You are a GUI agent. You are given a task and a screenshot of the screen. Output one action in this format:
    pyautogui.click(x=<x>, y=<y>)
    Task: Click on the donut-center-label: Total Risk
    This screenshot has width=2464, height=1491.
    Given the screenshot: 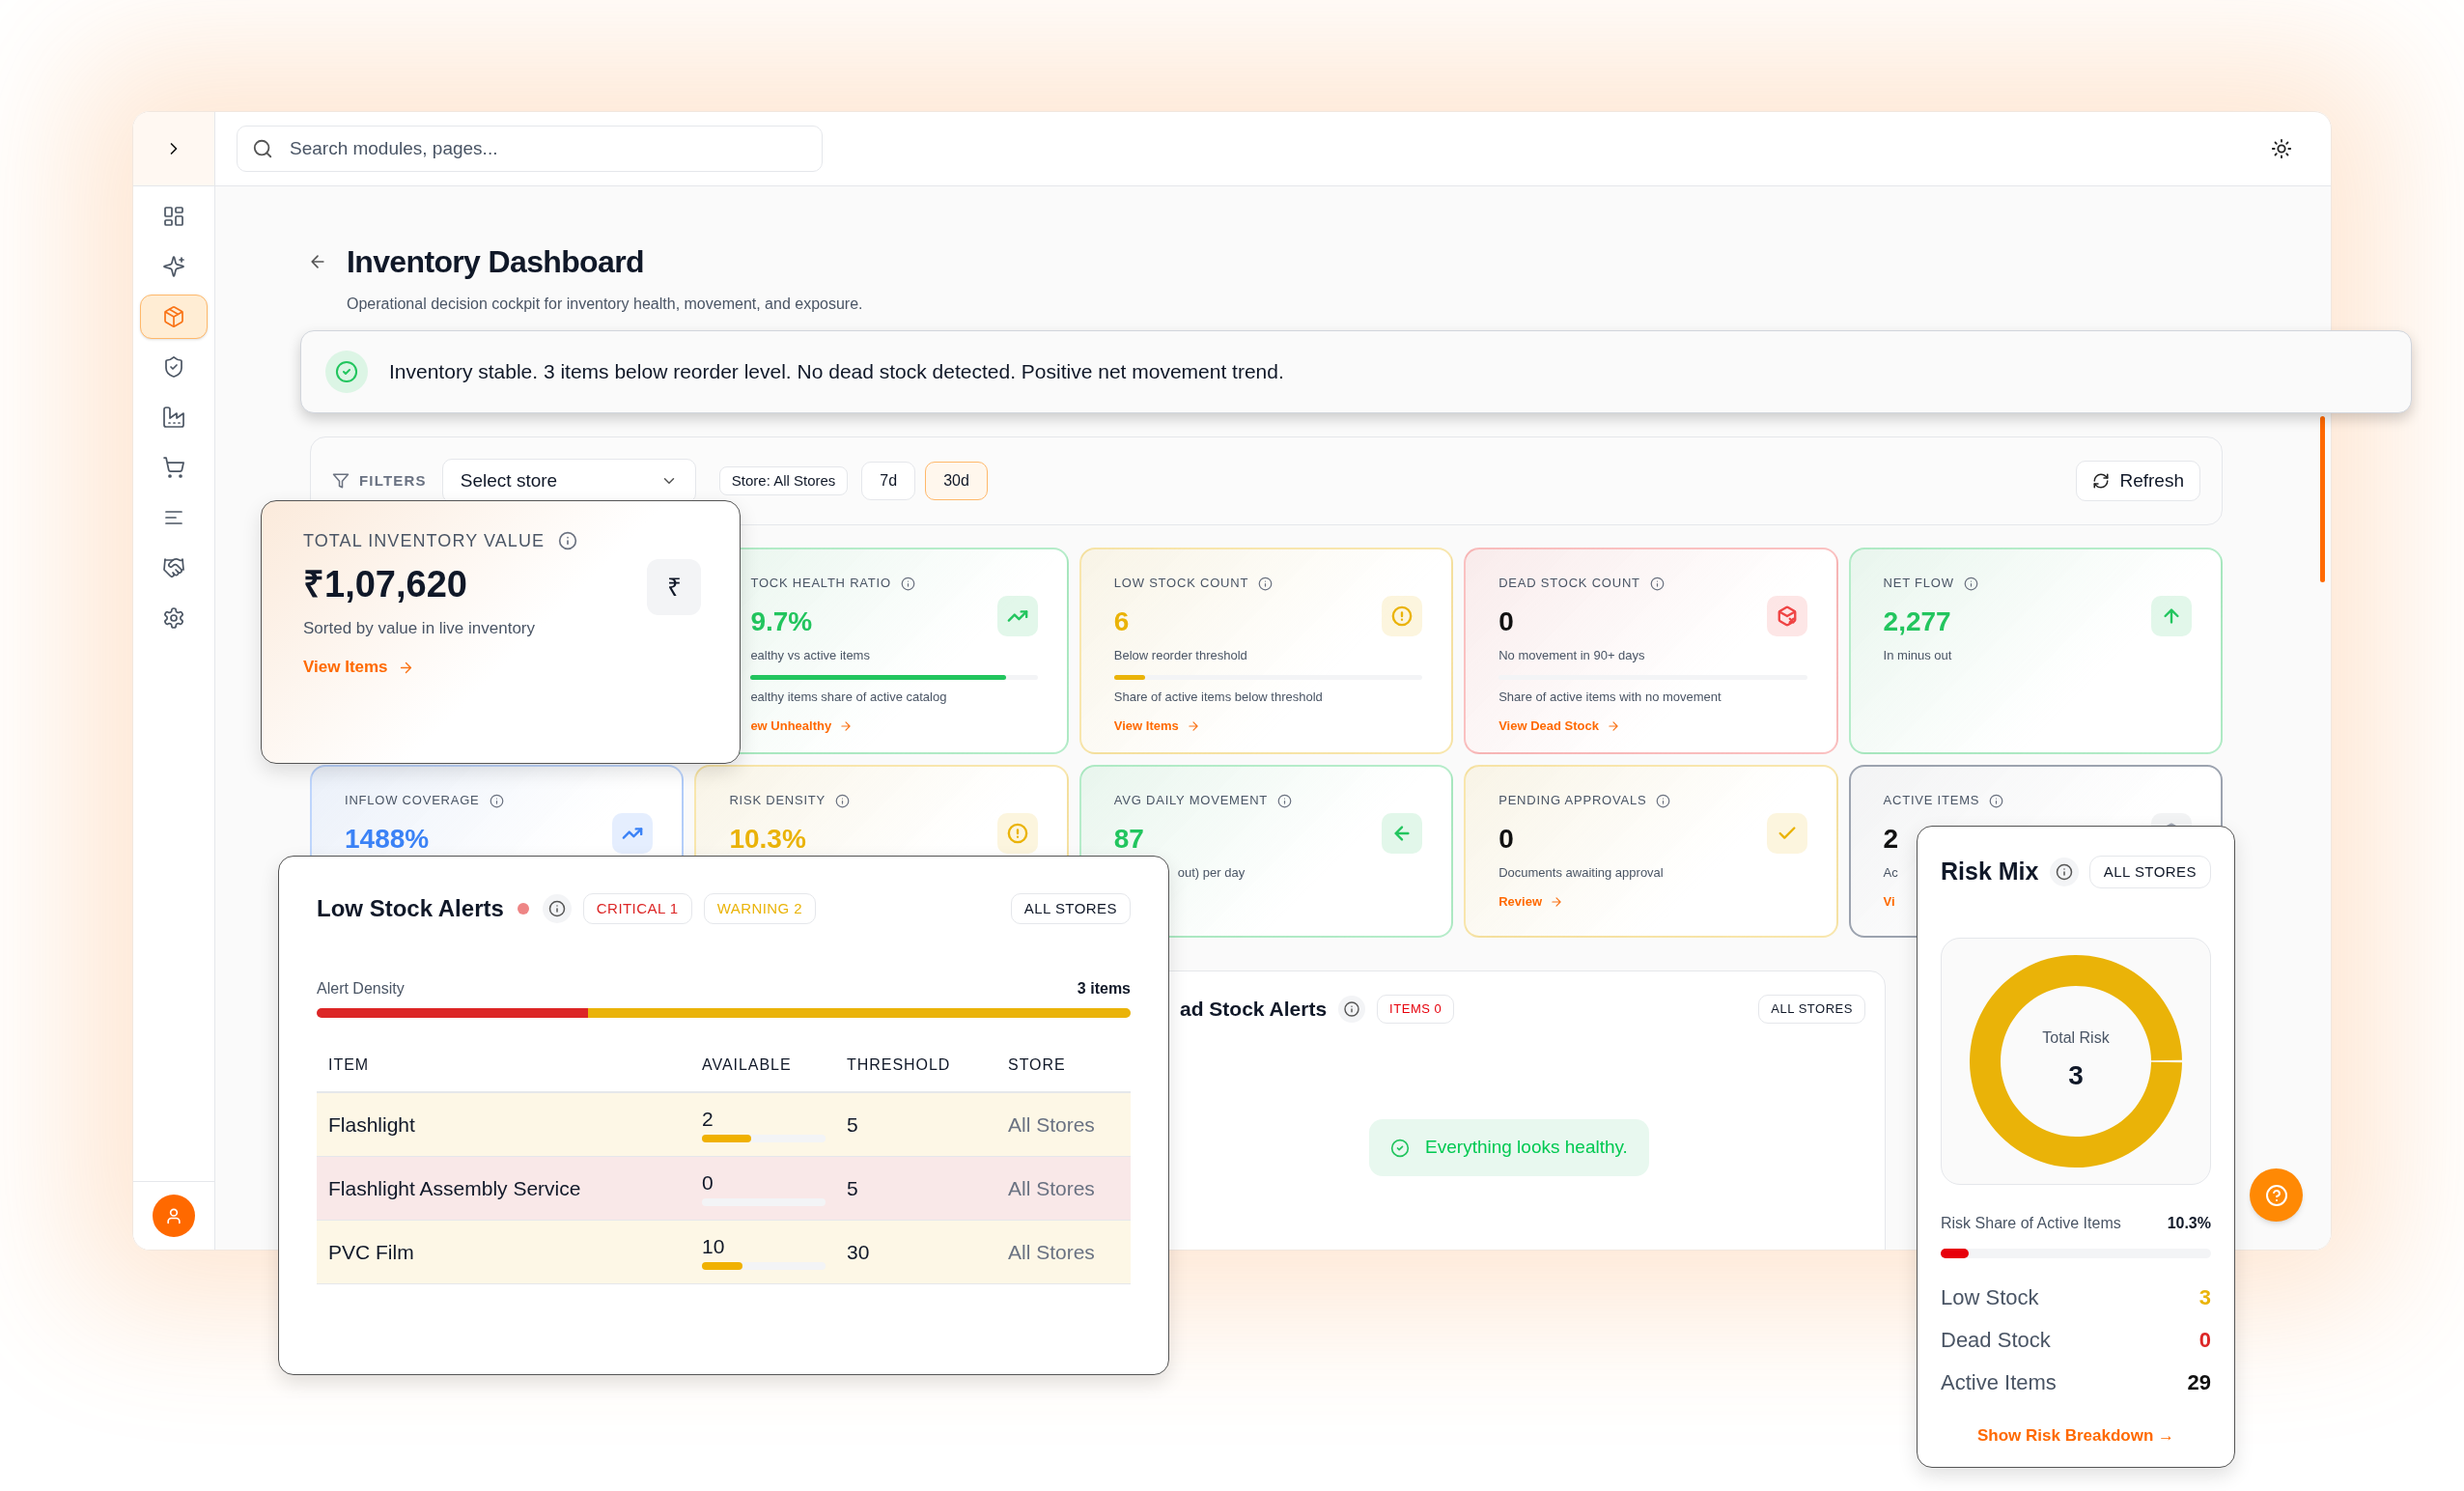 What is the action you would take?
    pyautogui.click(x=2076, y=1038)
    